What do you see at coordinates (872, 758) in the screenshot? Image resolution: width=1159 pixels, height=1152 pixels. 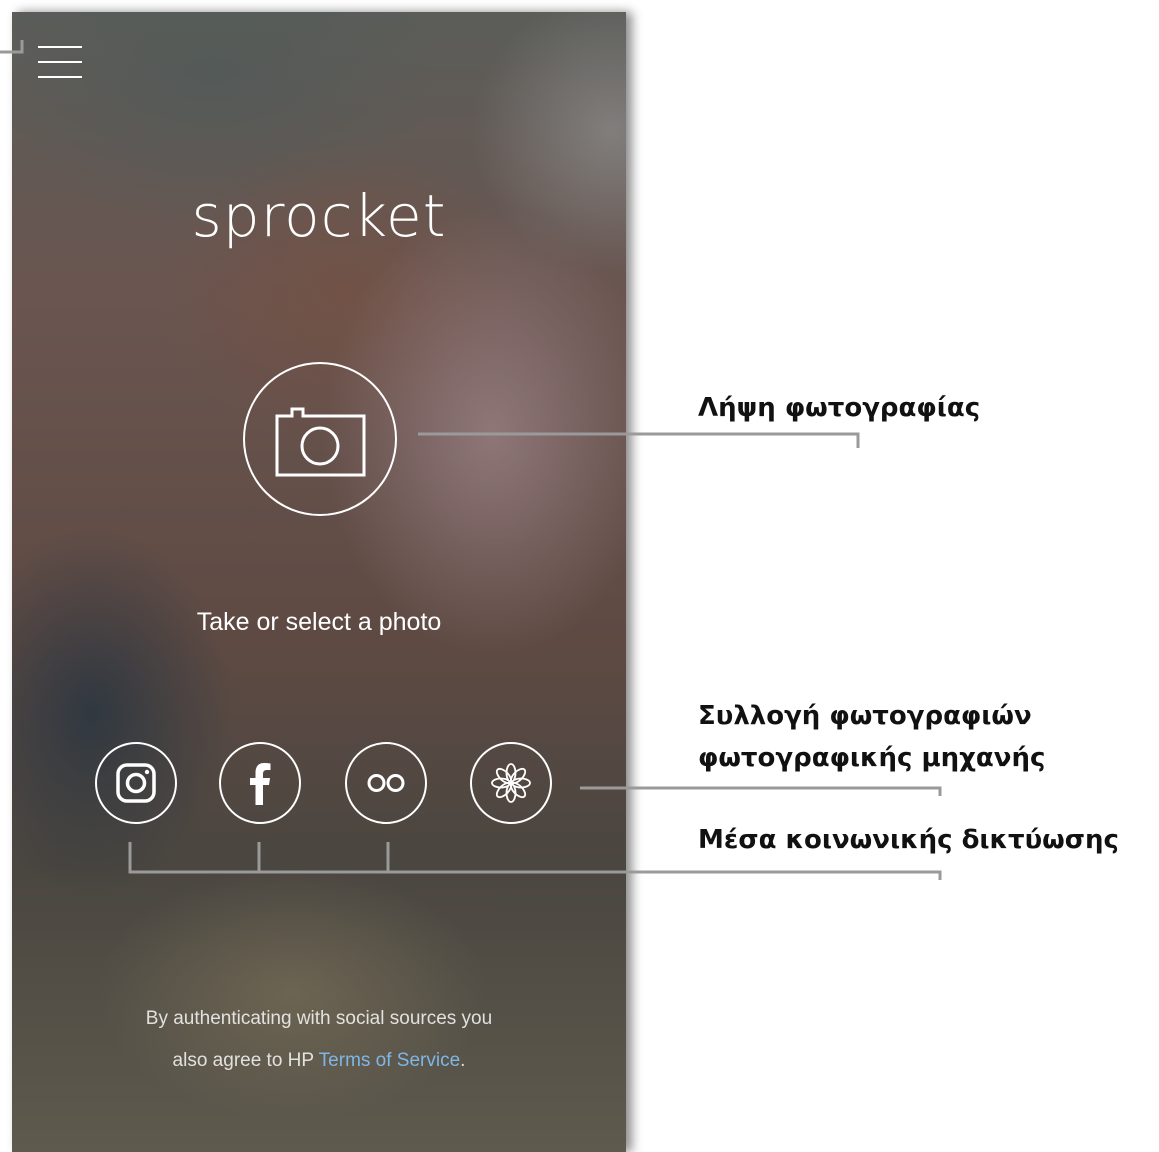 I see `callout-camera-roll-line2: φωτογραφικής μηχανής` at bounding box center [872, 758].